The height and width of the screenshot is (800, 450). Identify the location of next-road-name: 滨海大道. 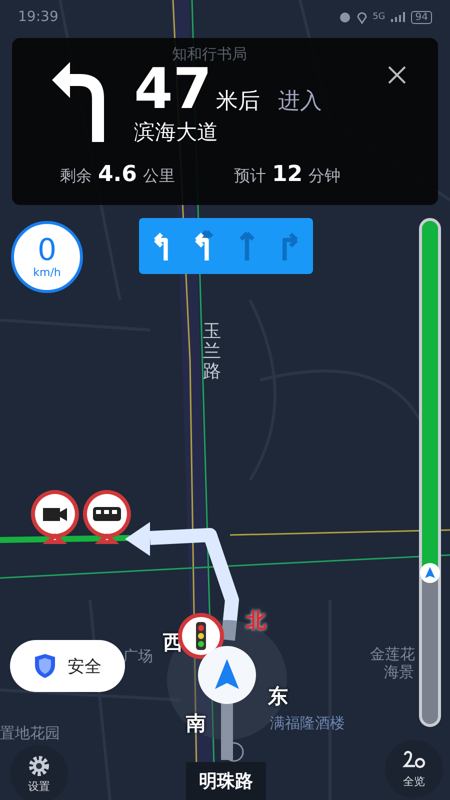
(176, 132).